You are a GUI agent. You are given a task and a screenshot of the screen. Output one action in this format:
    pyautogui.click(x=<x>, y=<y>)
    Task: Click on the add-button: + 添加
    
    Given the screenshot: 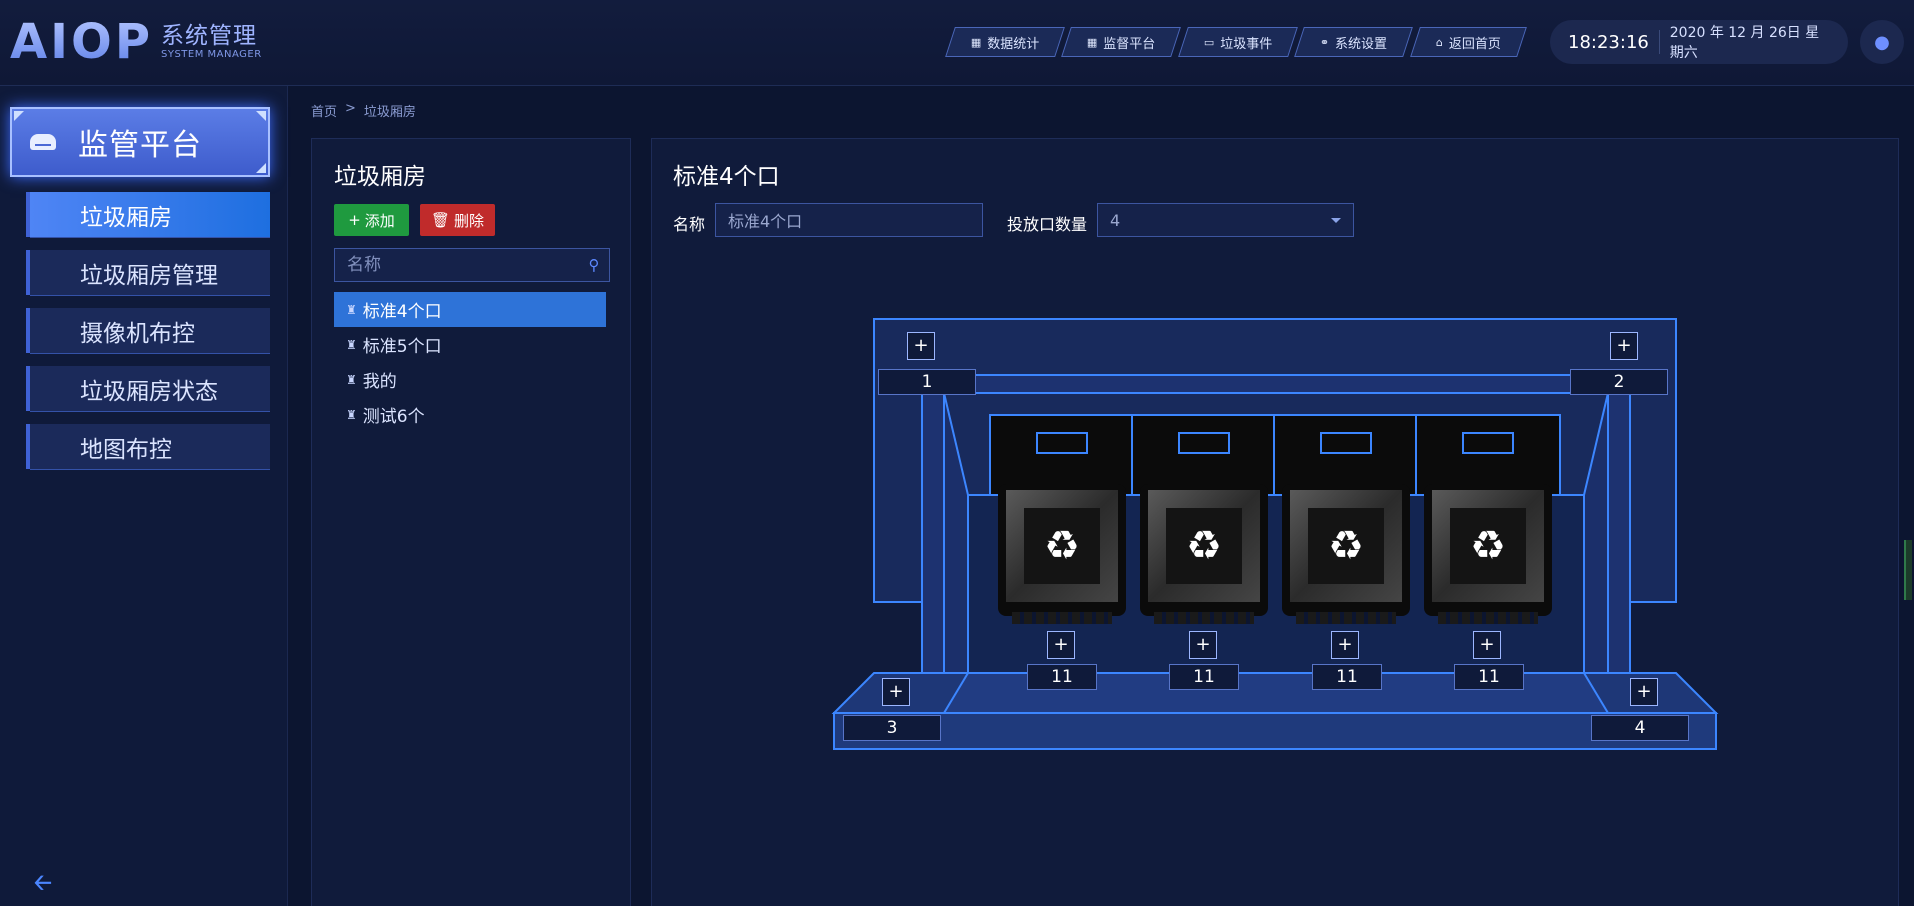 What is the action you would take?
    pyautogui.click(x=371, y=220)
    